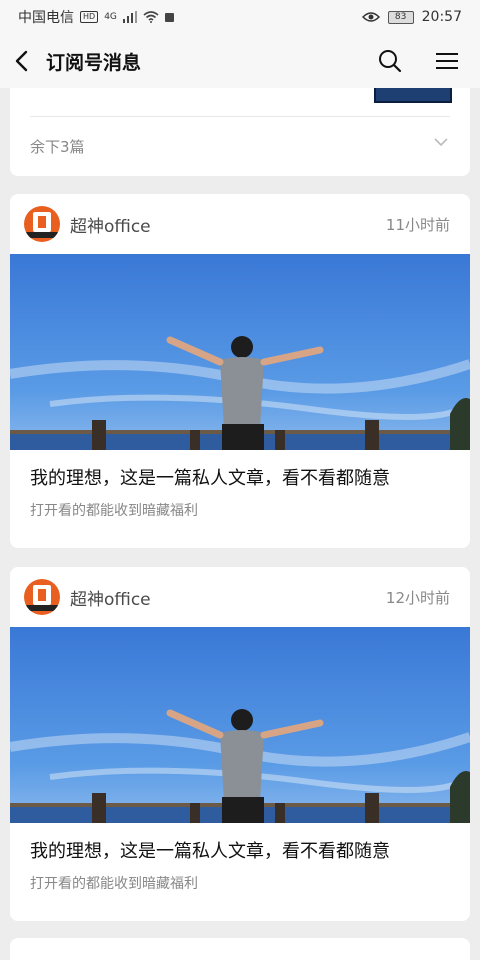  I want to click on clock: 20:57, so click(441, 17).